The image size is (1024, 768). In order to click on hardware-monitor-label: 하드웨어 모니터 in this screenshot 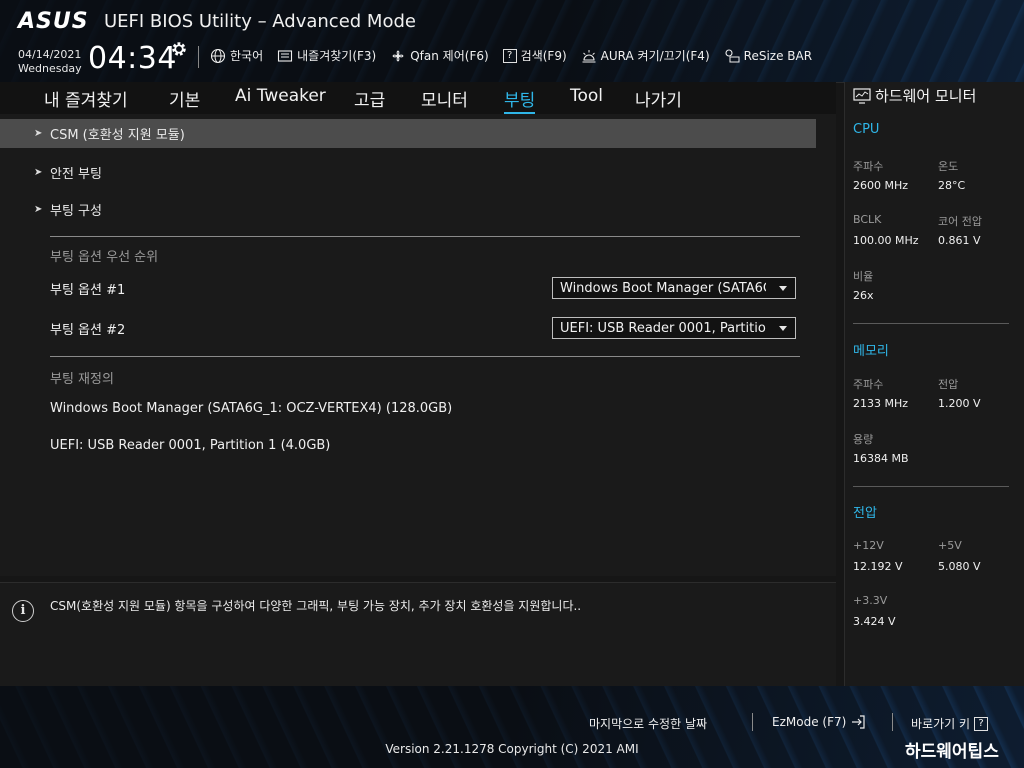, I will do `click(926, 96)`.